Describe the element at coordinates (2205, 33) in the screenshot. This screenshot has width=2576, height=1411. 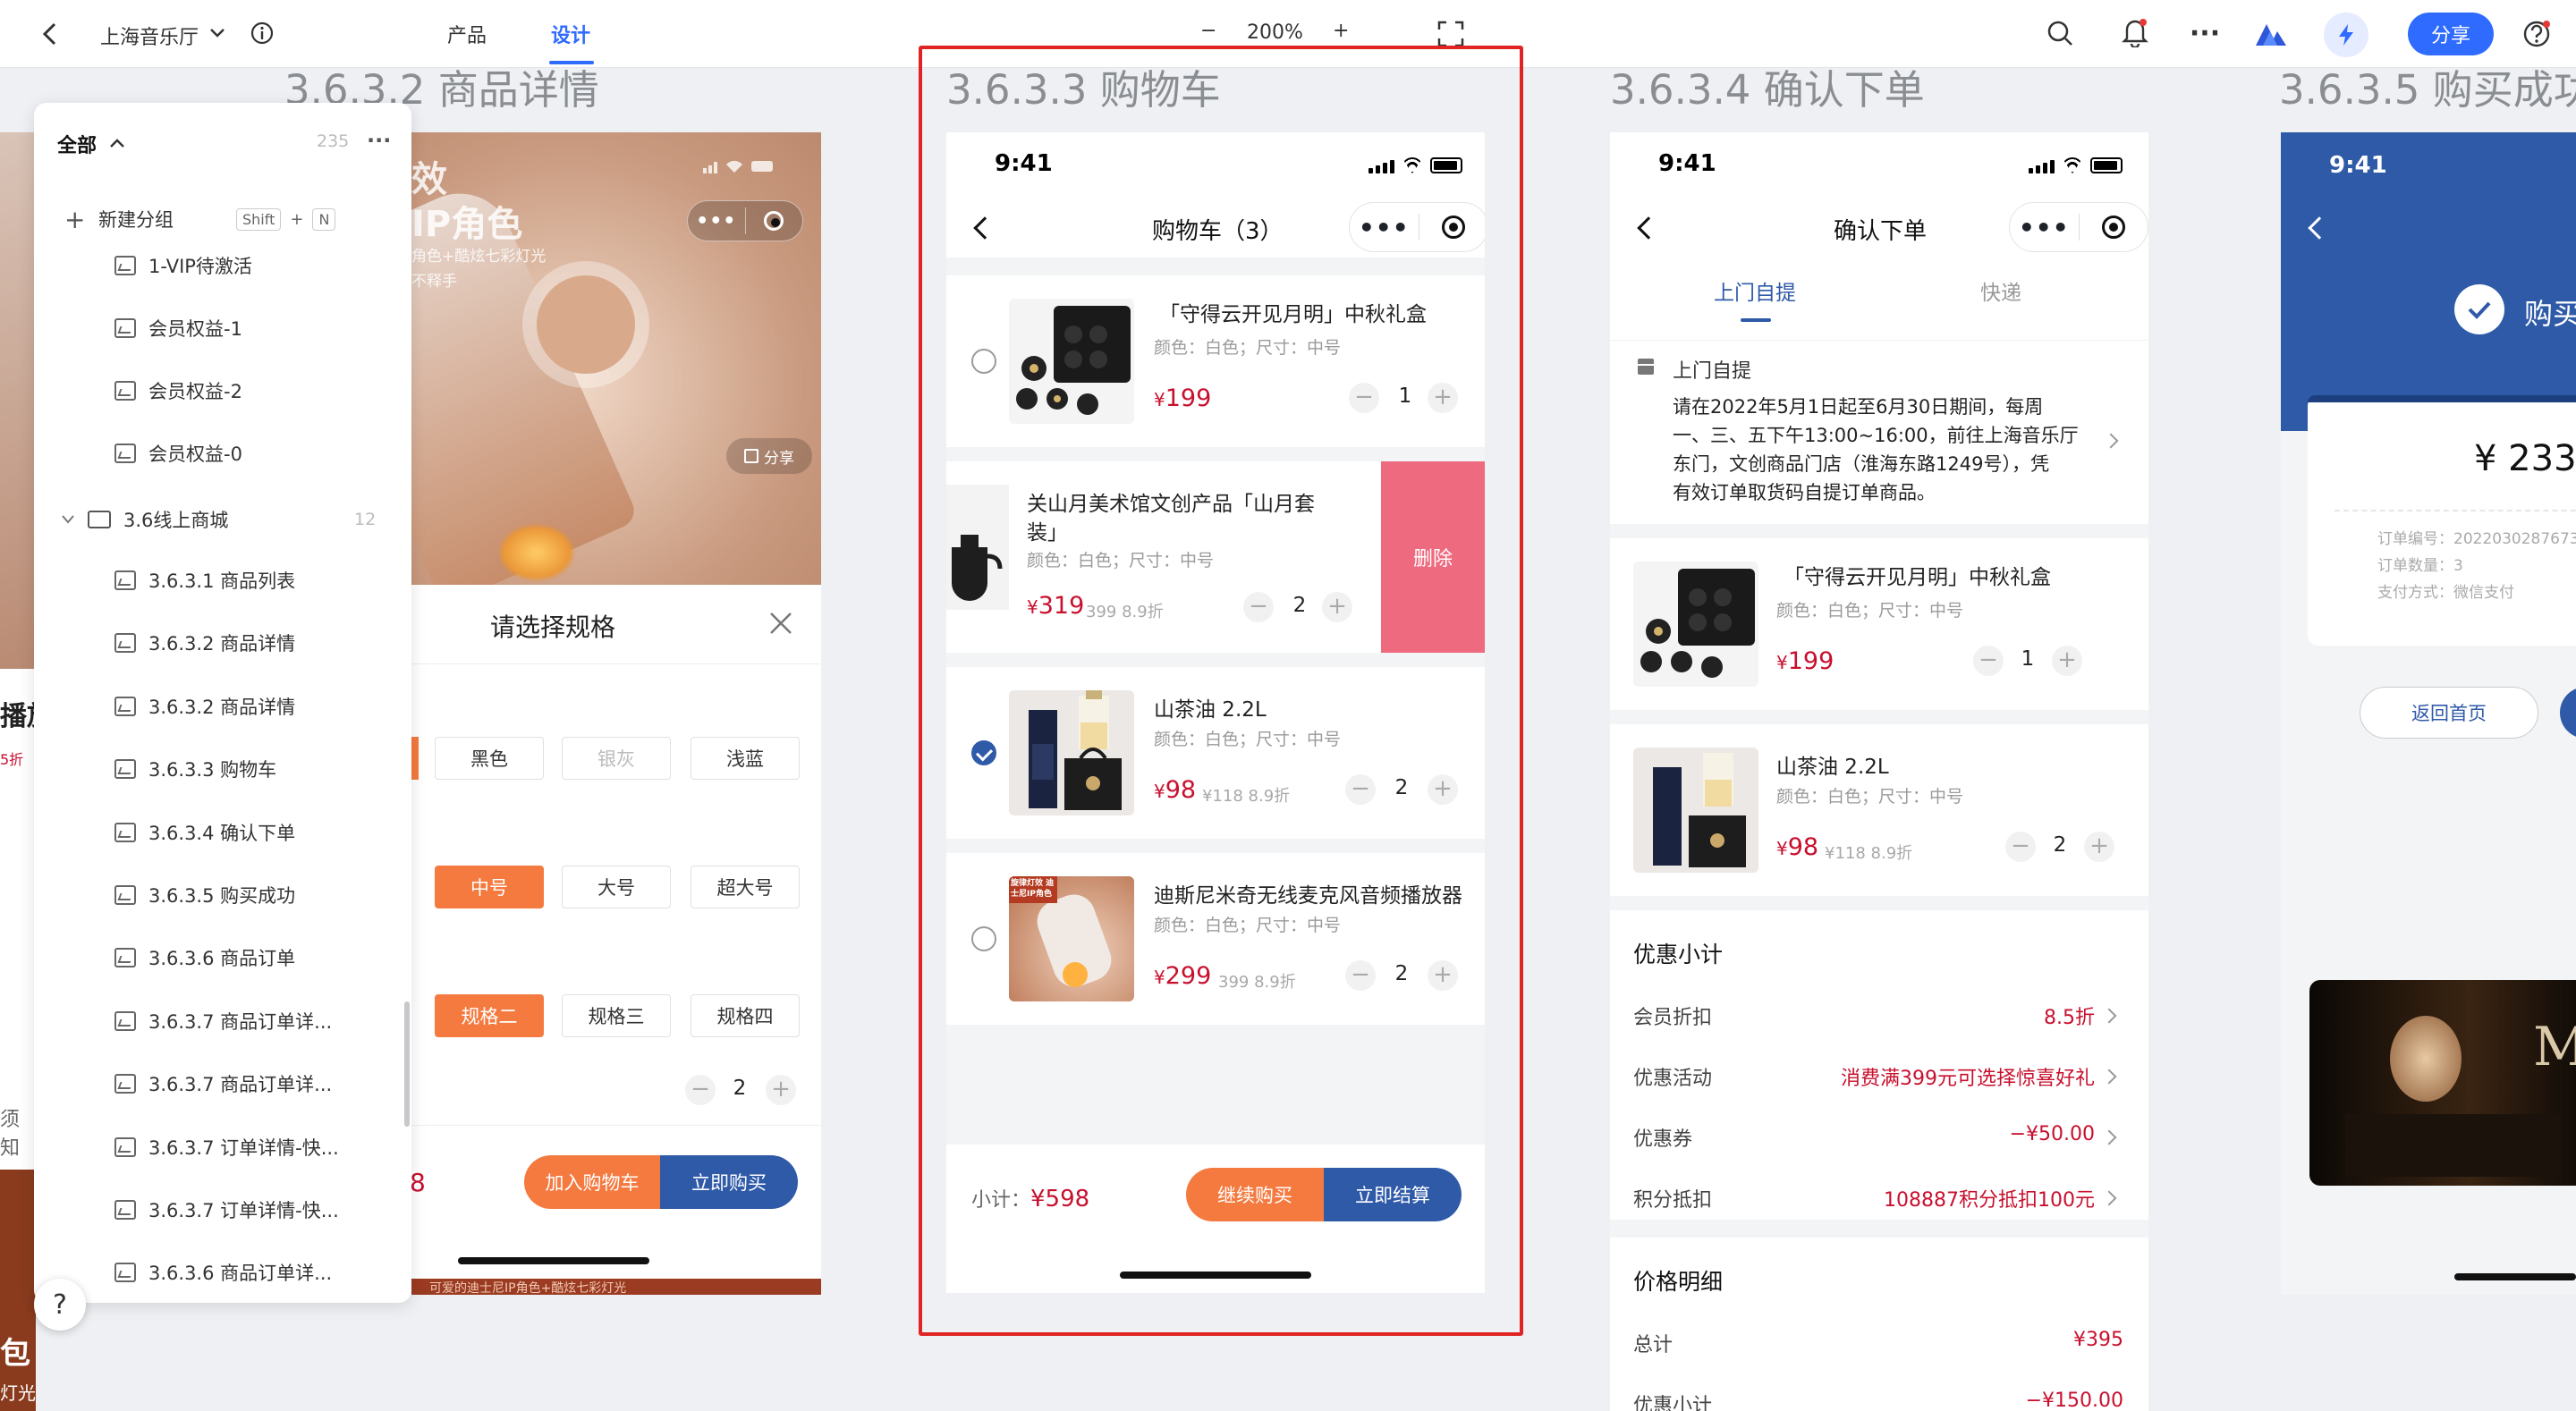
I see `more-icon: ···` at that location.